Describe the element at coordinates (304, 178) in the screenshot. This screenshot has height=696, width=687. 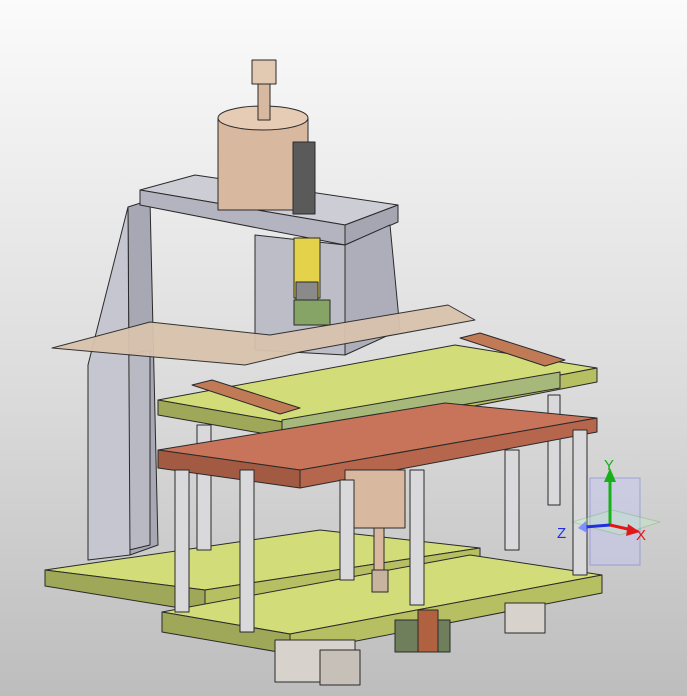
I see `cylinder-sensor` at that location.